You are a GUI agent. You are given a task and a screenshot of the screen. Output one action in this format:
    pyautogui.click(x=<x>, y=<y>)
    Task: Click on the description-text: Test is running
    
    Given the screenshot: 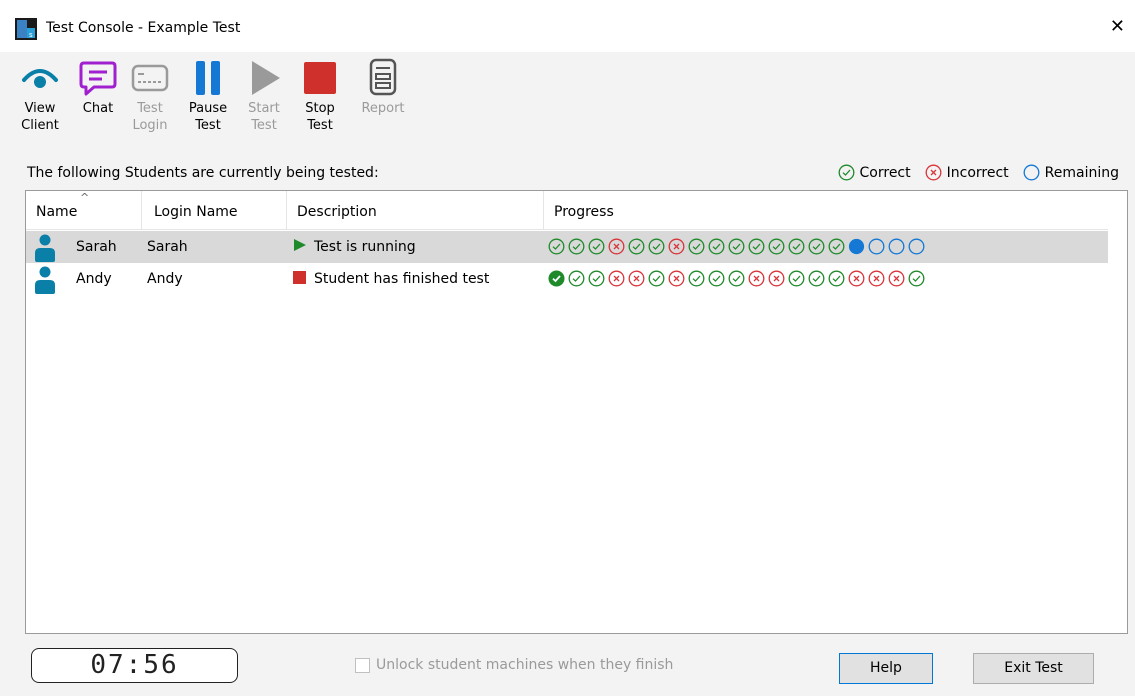 What is the action you would take?
    pyautogui.click(x=365, y=247)
    